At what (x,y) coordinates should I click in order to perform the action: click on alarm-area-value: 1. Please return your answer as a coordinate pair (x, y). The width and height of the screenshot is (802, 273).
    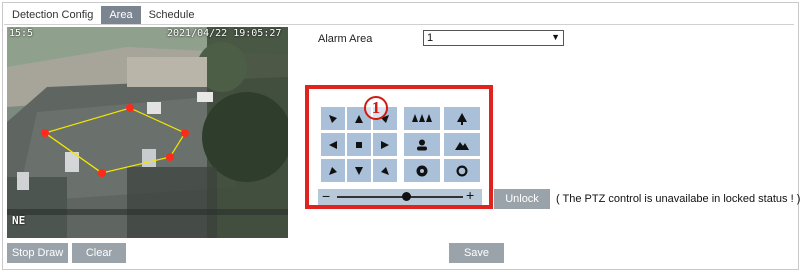
    Looking at the image, I should click on (430, 38).